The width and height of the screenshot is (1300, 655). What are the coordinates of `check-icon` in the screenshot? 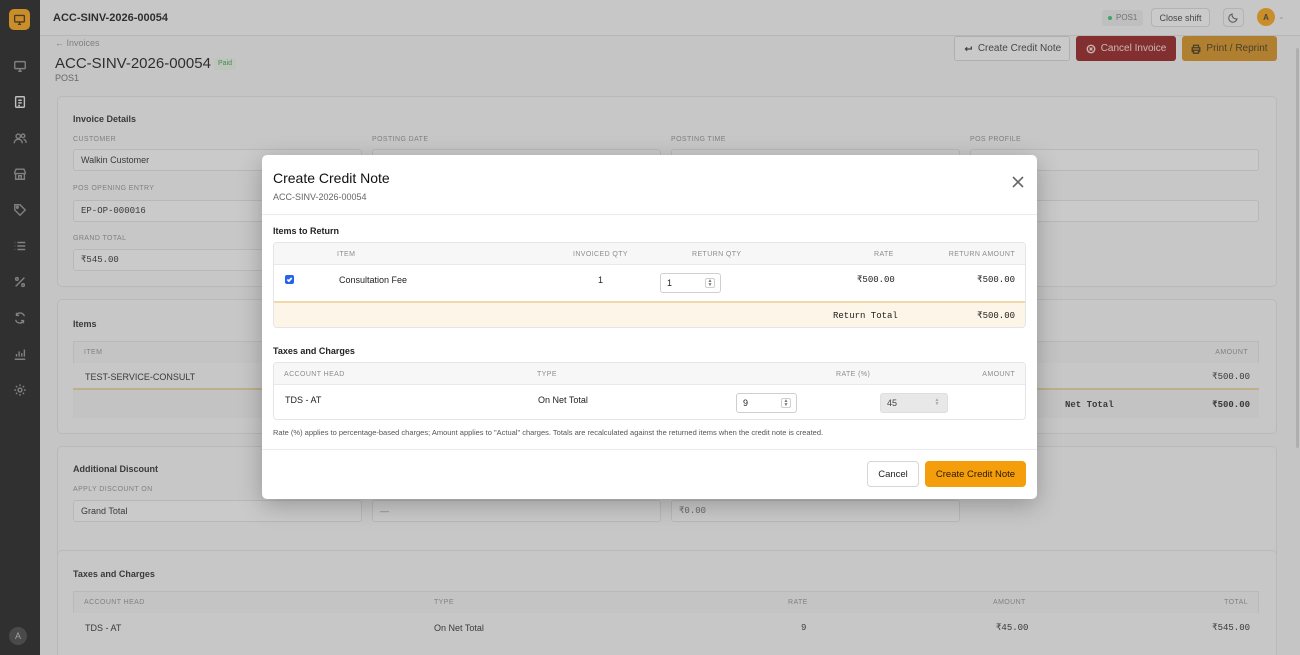 It's located at (289, 280).